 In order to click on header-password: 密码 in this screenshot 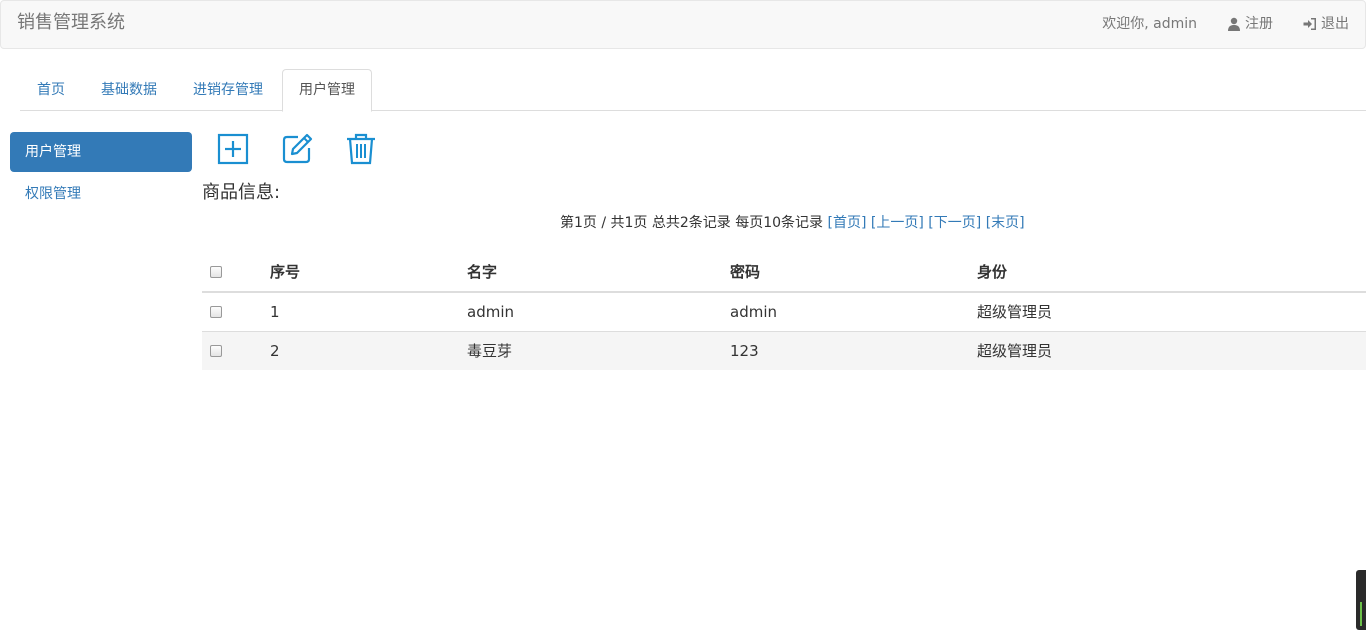, I will do `click(845, 272)`.